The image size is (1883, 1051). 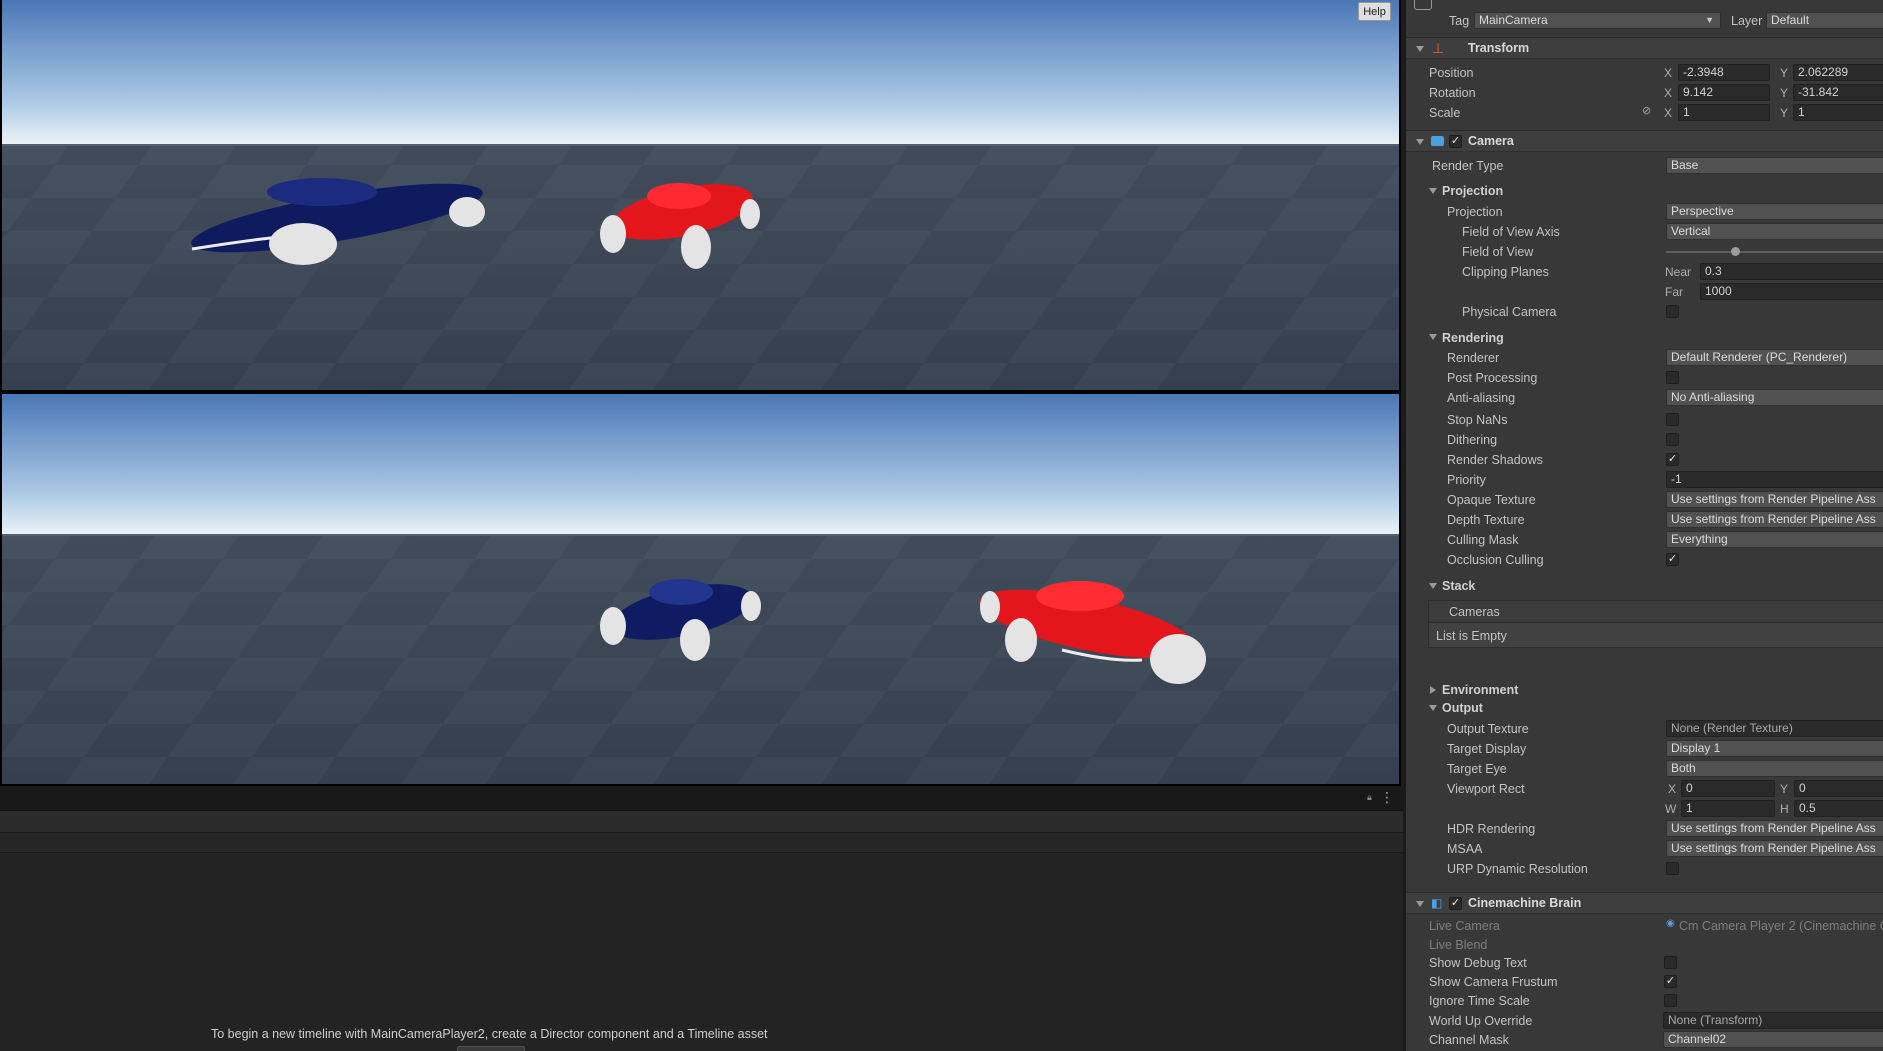 What do you see at coordinates (1773, 1020) in the screenshot?
I see `world-up-override-field: None (Transform)` at bounding box center [1773, 1020].